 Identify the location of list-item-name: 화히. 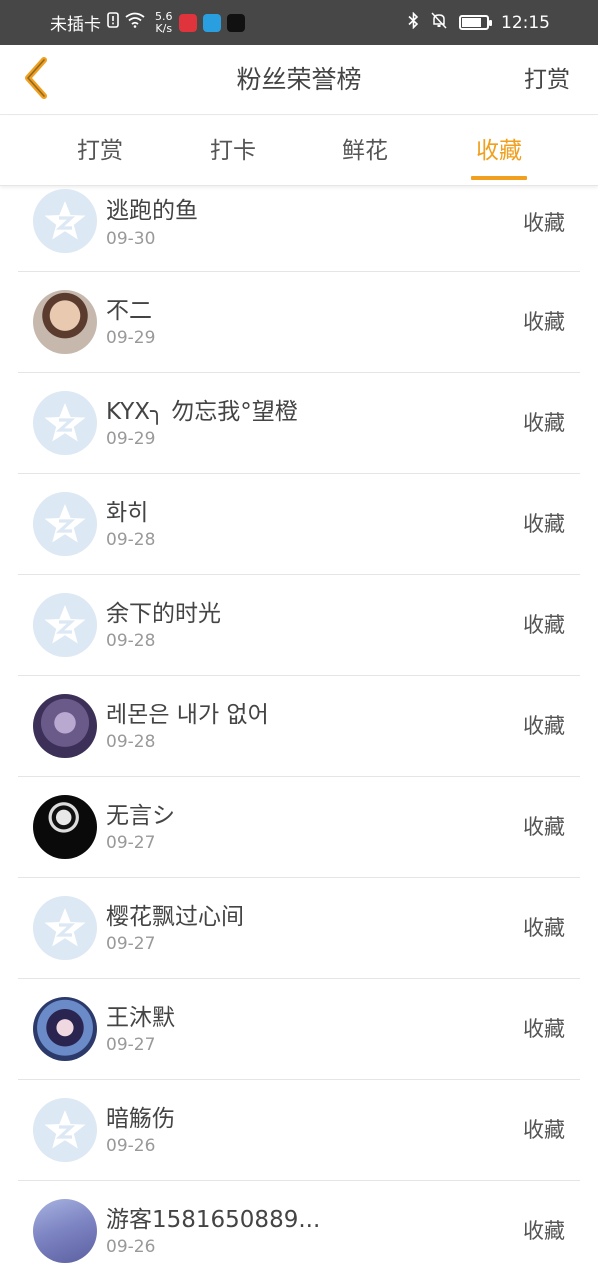
(127, 513).